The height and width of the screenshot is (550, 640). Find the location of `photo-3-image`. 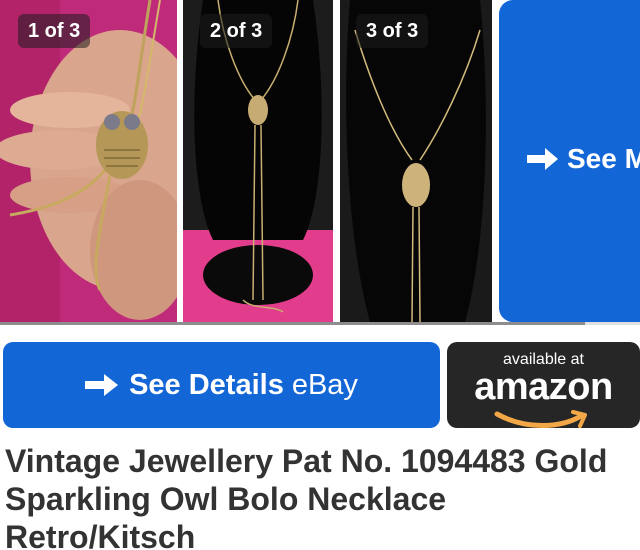

photo-3-image is located at coordinates (416, 161).